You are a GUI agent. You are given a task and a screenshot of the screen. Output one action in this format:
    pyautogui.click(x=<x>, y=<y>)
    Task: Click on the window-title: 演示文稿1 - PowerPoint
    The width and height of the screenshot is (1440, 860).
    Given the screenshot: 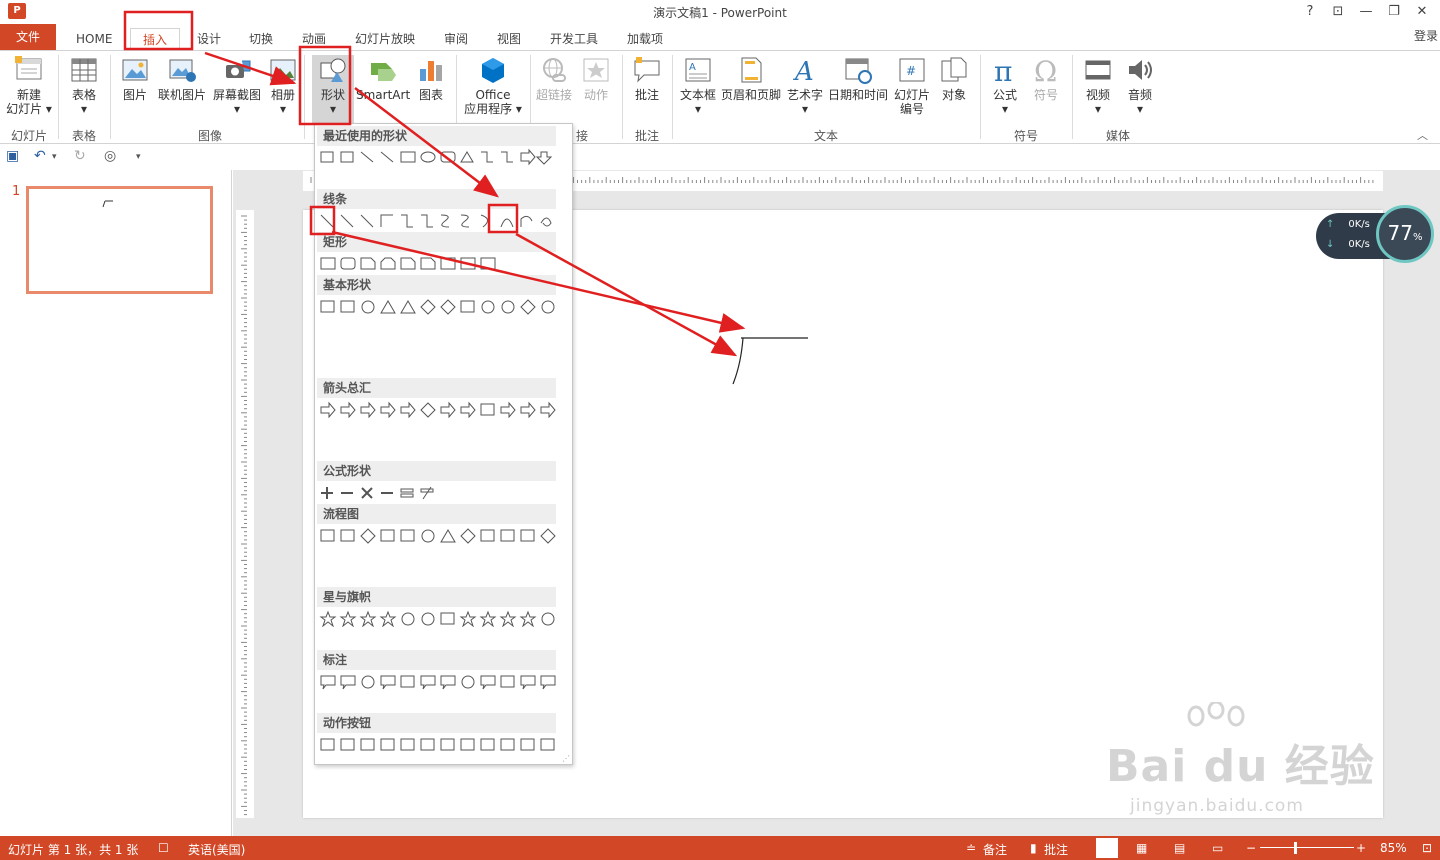 What is the action you would take?
    pyautogui.click(x=720, y=13)
    